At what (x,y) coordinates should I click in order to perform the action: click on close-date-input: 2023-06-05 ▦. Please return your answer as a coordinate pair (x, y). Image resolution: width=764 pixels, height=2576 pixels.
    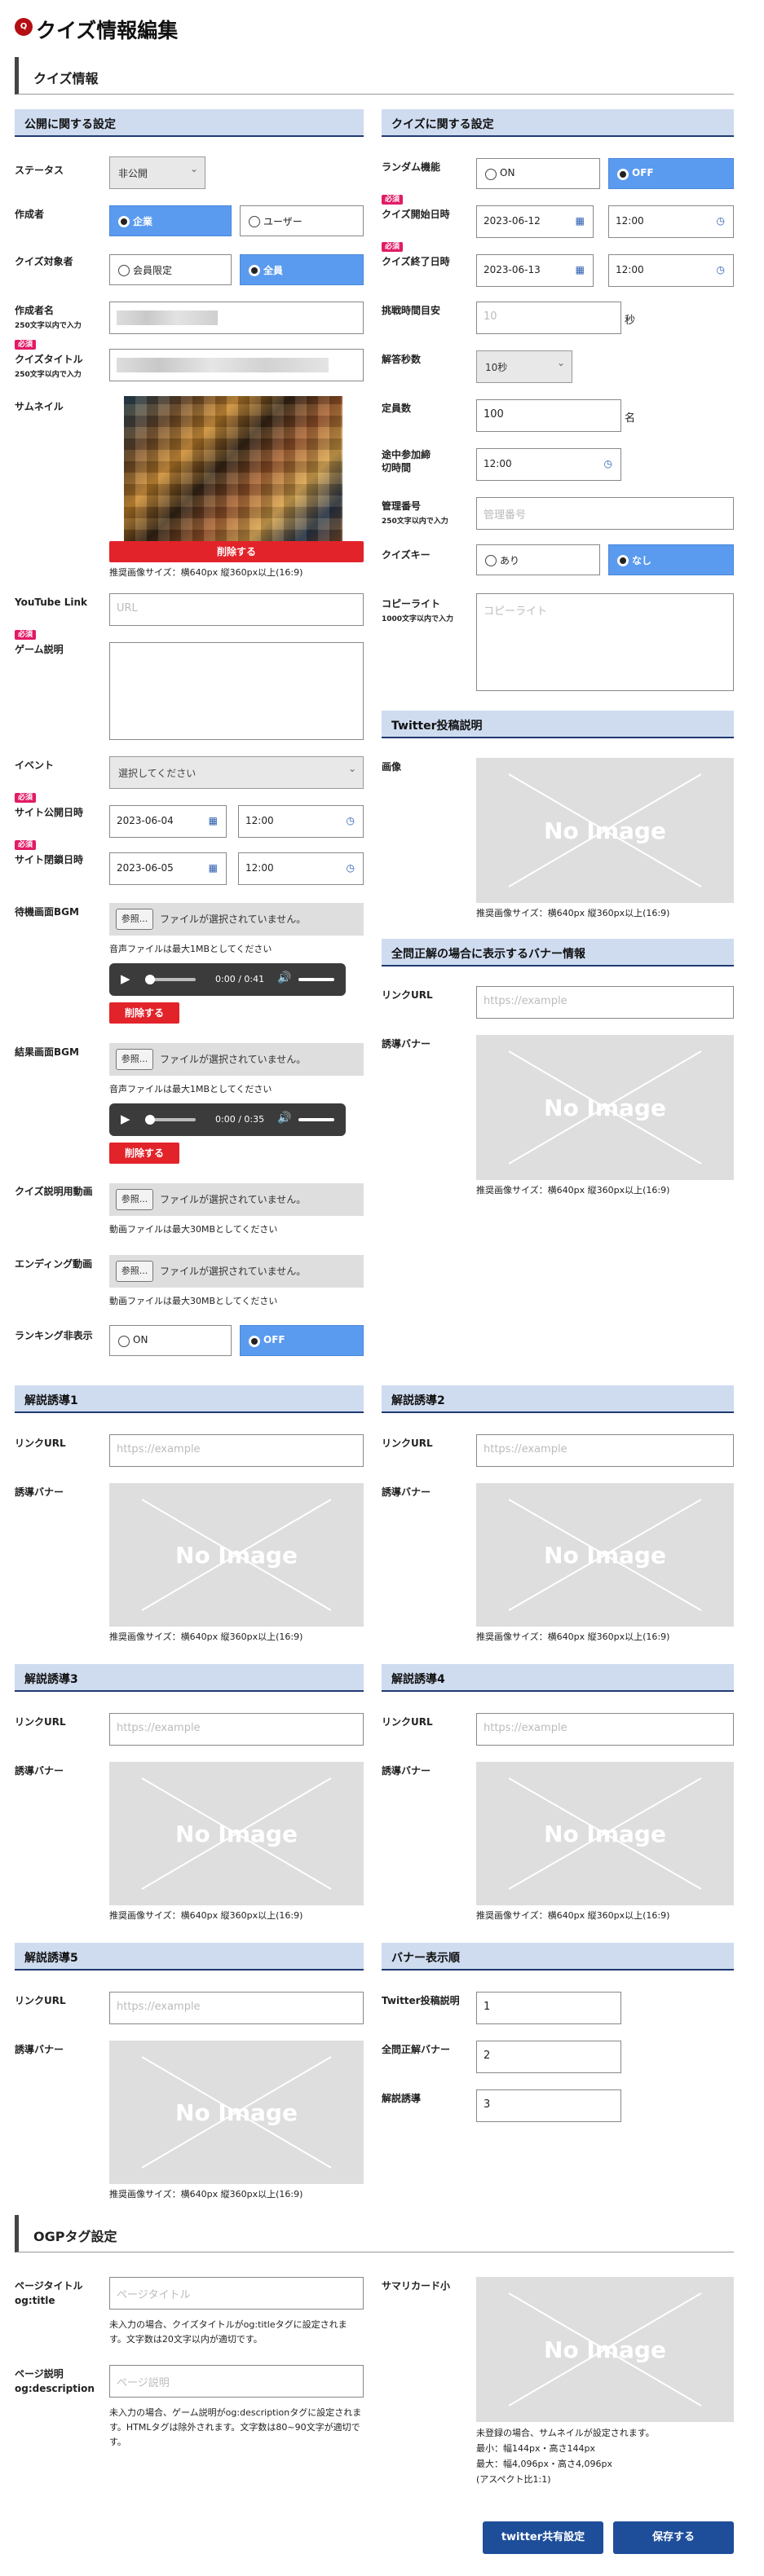
    Looking at the image, I should click on (168, 868).